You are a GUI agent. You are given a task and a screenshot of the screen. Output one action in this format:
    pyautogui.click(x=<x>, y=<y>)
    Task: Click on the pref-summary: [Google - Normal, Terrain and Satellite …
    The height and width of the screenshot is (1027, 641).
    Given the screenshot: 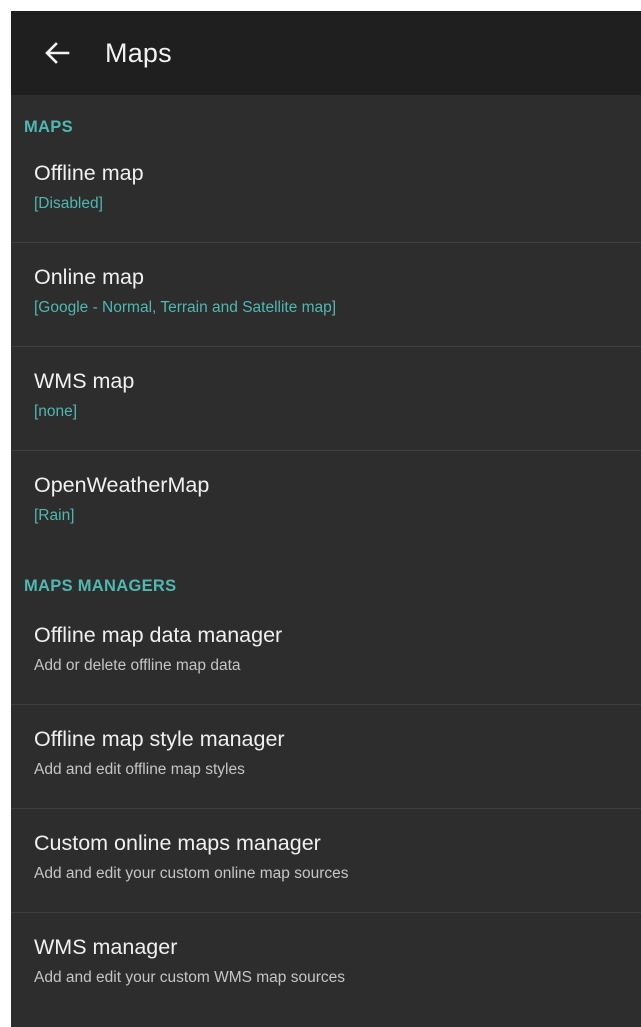 What is the action you would take?
    pyautogui.click(x=185, y=307)
    